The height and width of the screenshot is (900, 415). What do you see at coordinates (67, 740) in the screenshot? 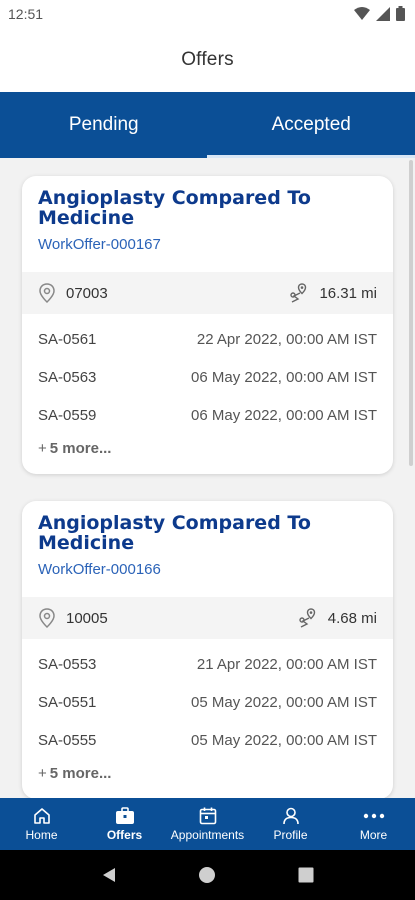
I see `appointment-id: SA-0555` at bounding box center [67, 740].